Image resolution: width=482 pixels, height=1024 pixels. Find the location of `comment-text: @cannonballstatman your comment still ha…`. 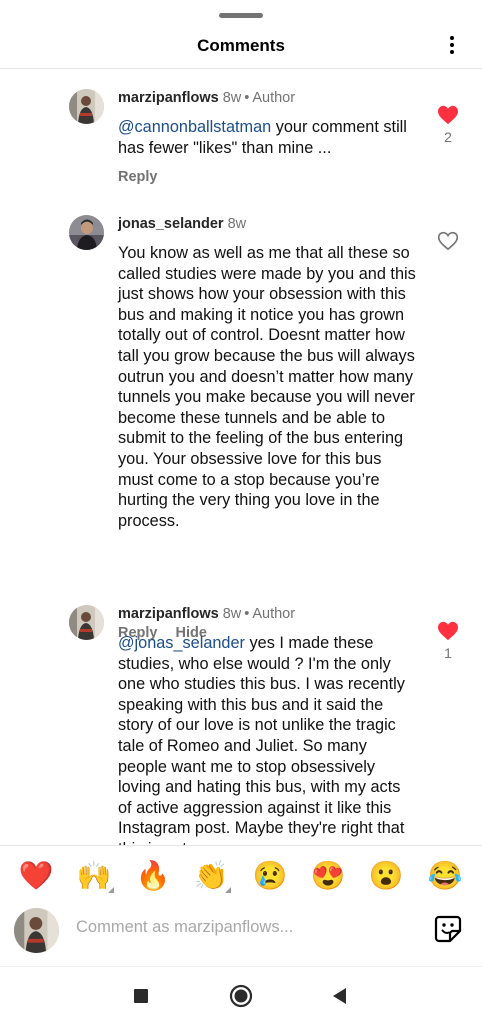

comment-text: @cannonballstatman your comment still ha… is located at coordinates (268, 137).